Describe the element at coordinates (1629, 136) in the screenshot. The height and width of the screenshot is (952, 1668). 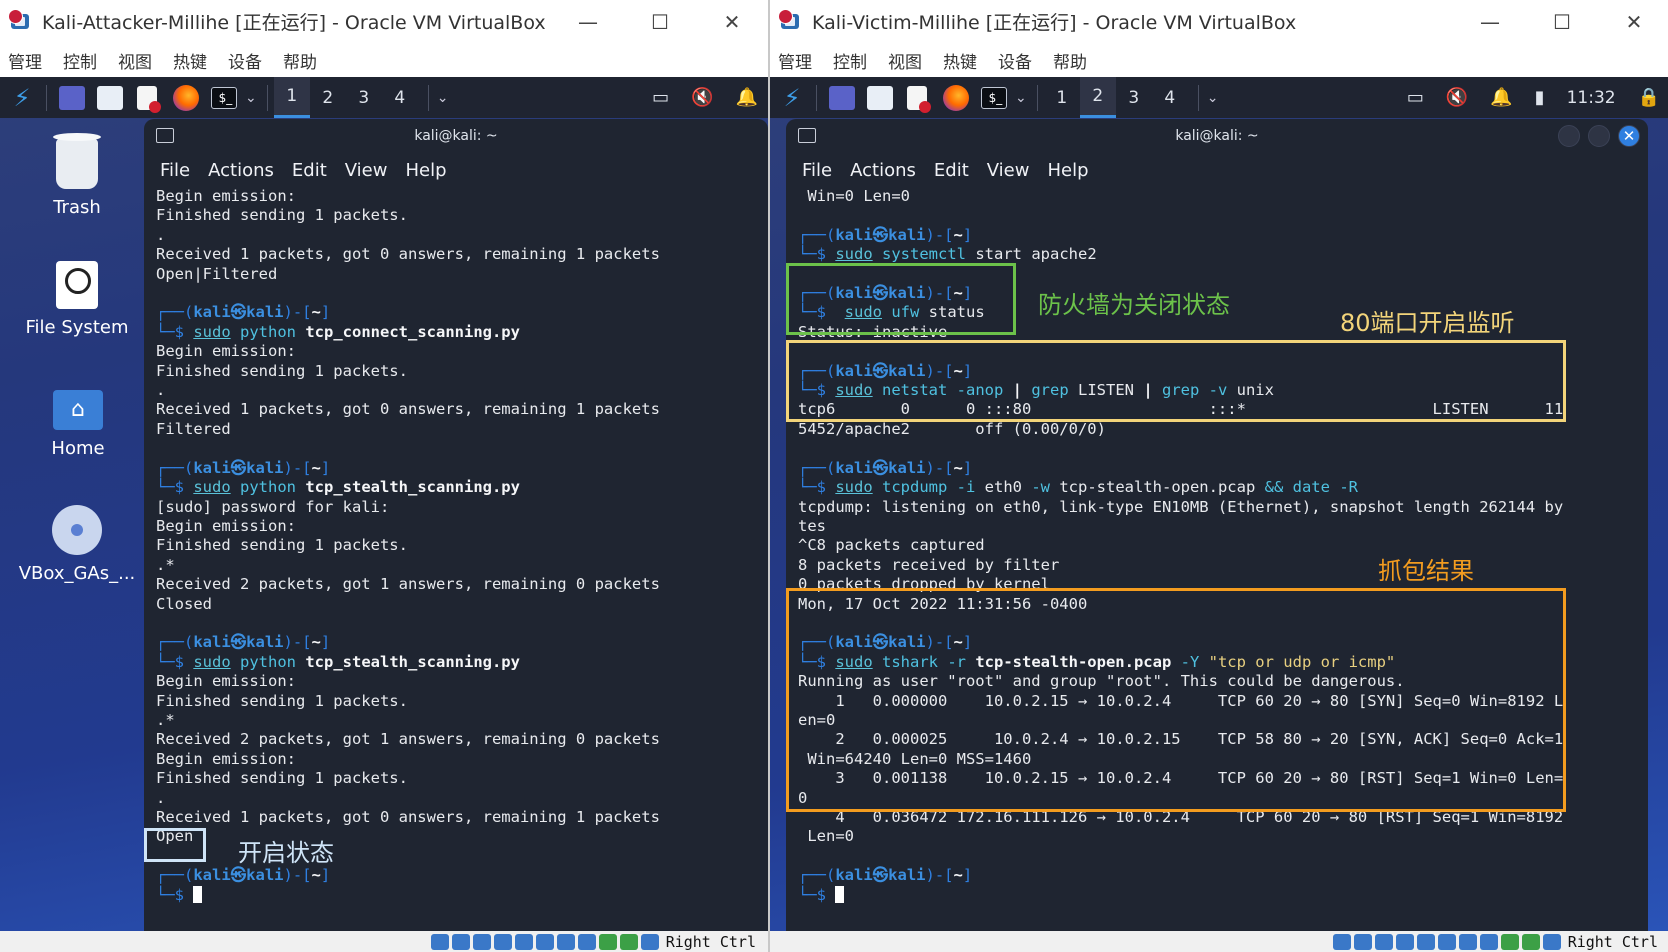
I see `terminal-close-button: ✕` at that location.